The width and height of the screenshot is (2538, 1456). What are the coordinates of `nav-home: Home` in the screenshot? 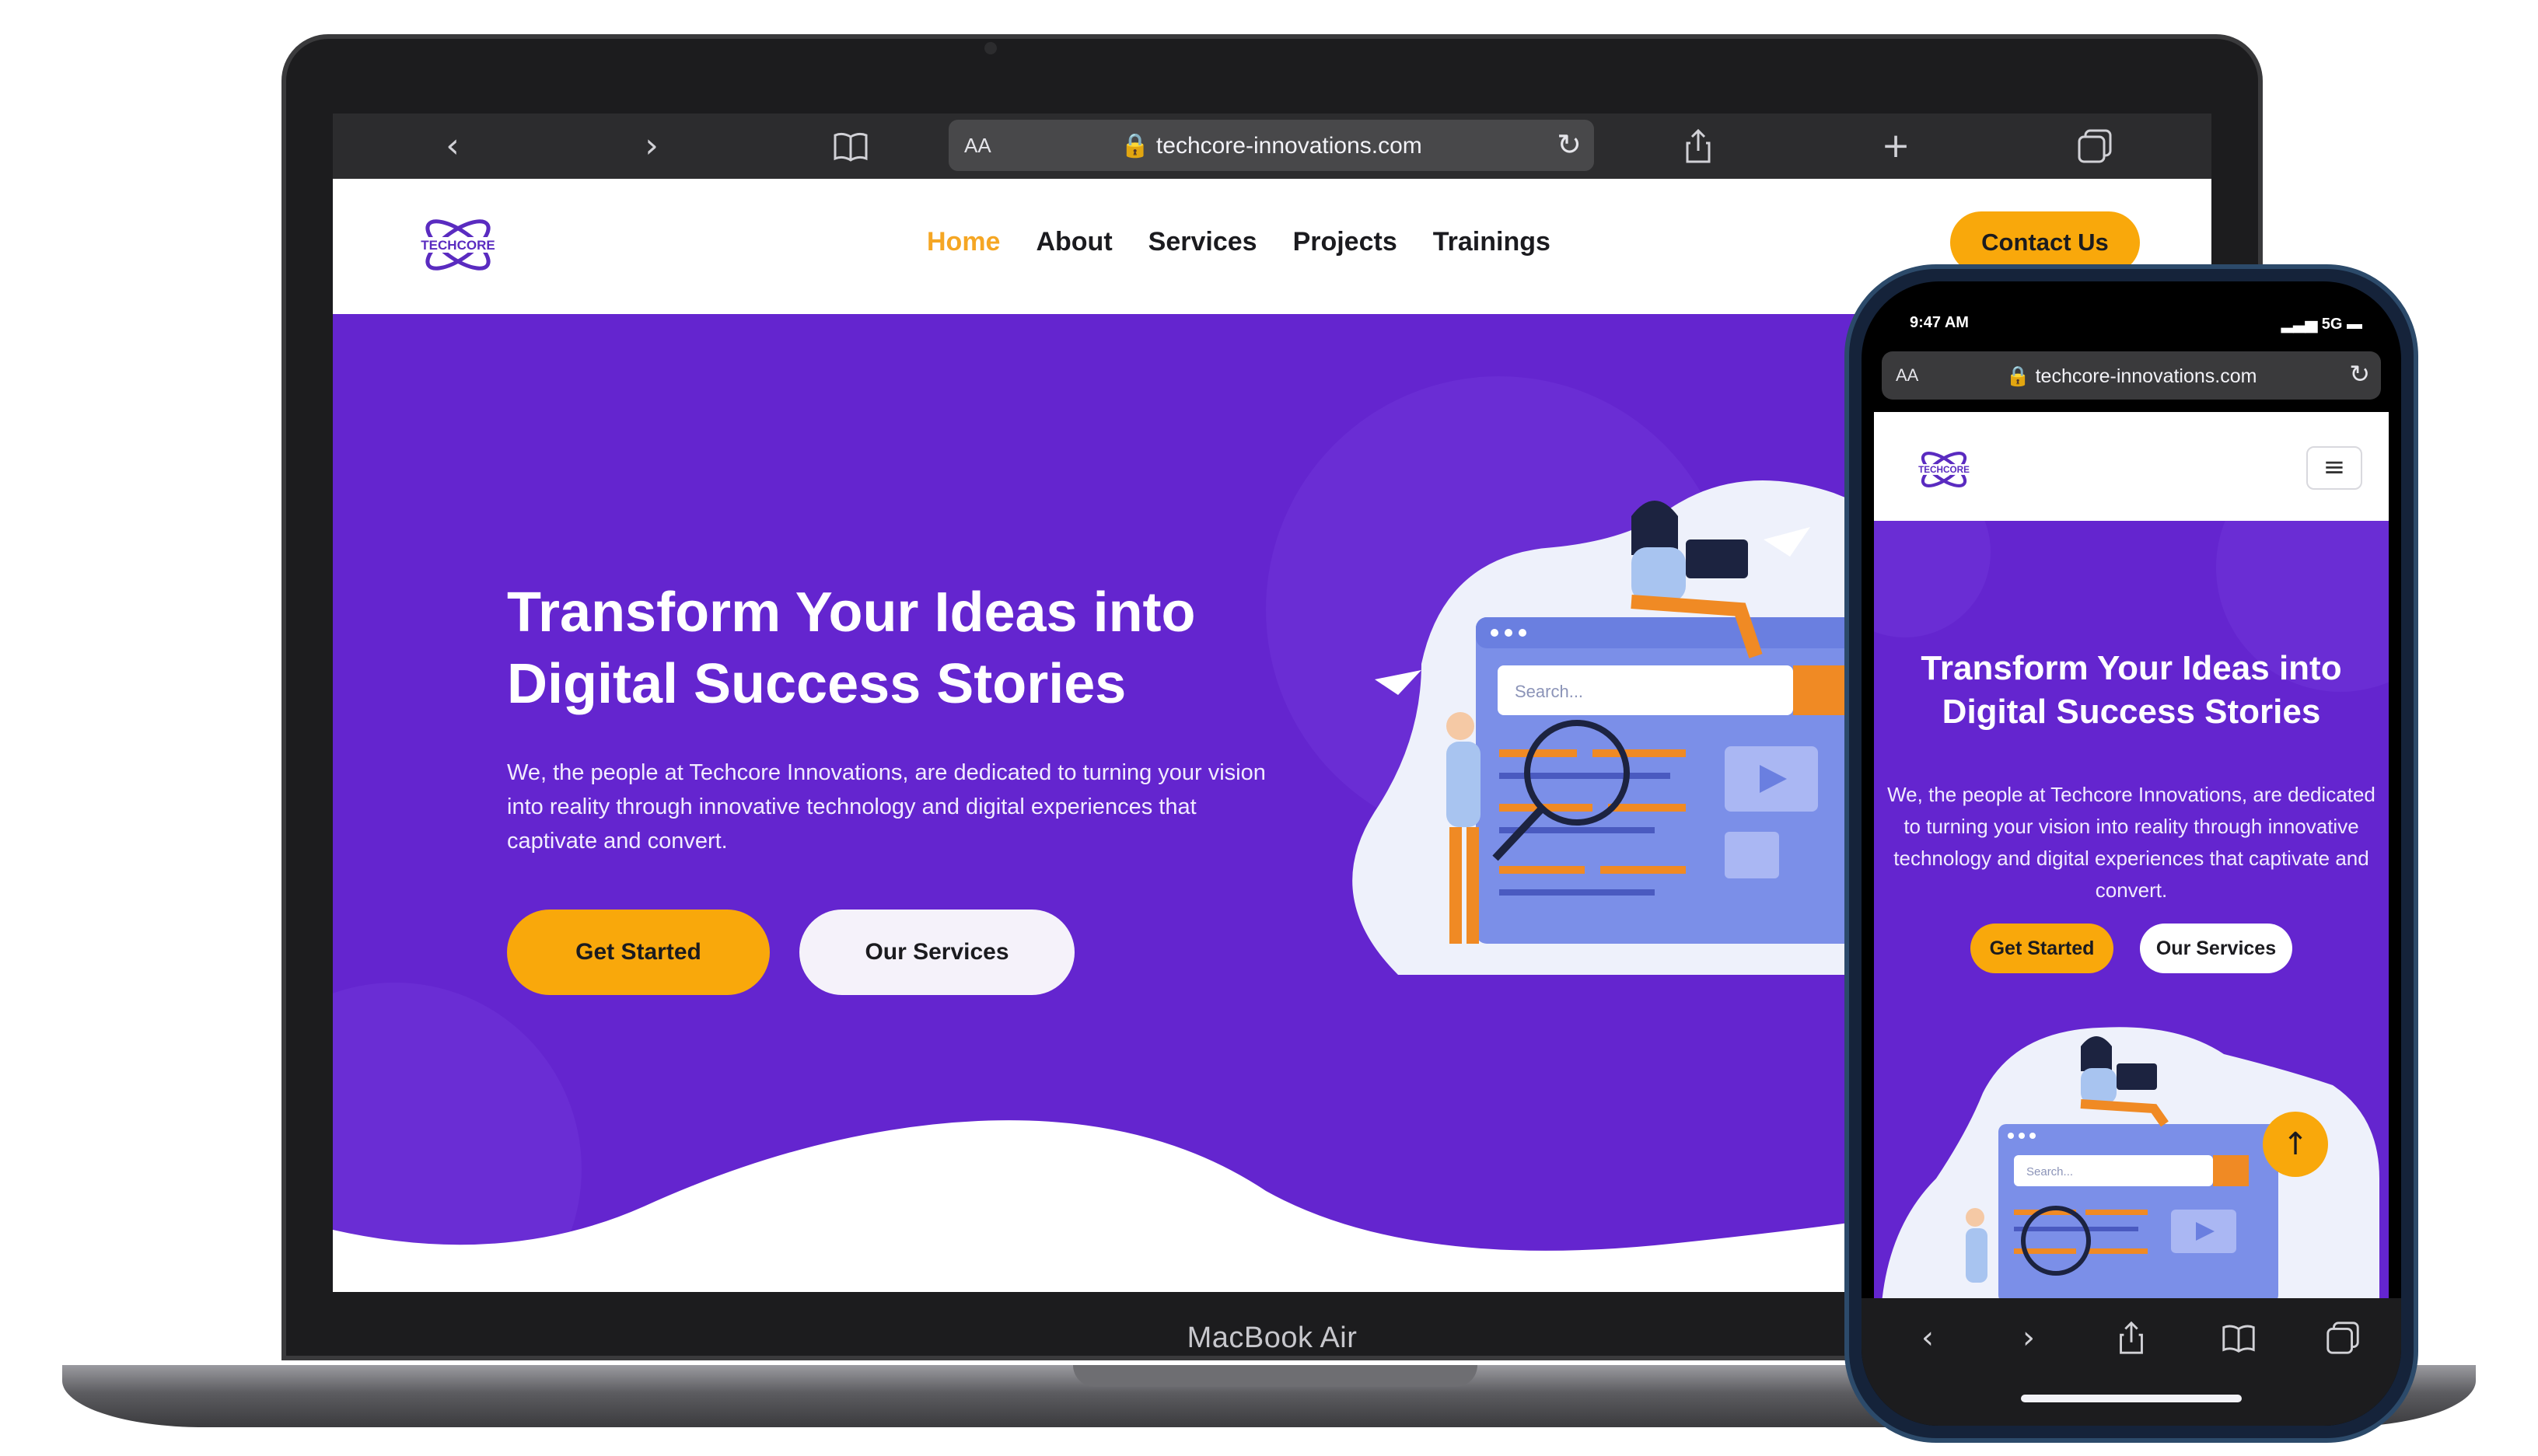 It's located at (963, 242).